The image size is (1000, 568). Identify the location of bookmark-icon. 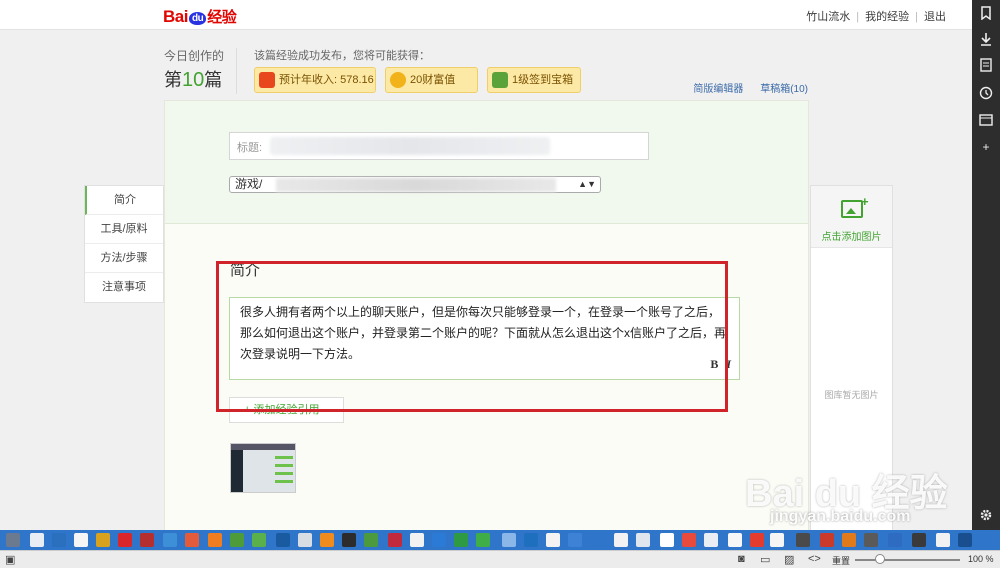
(986, 13).